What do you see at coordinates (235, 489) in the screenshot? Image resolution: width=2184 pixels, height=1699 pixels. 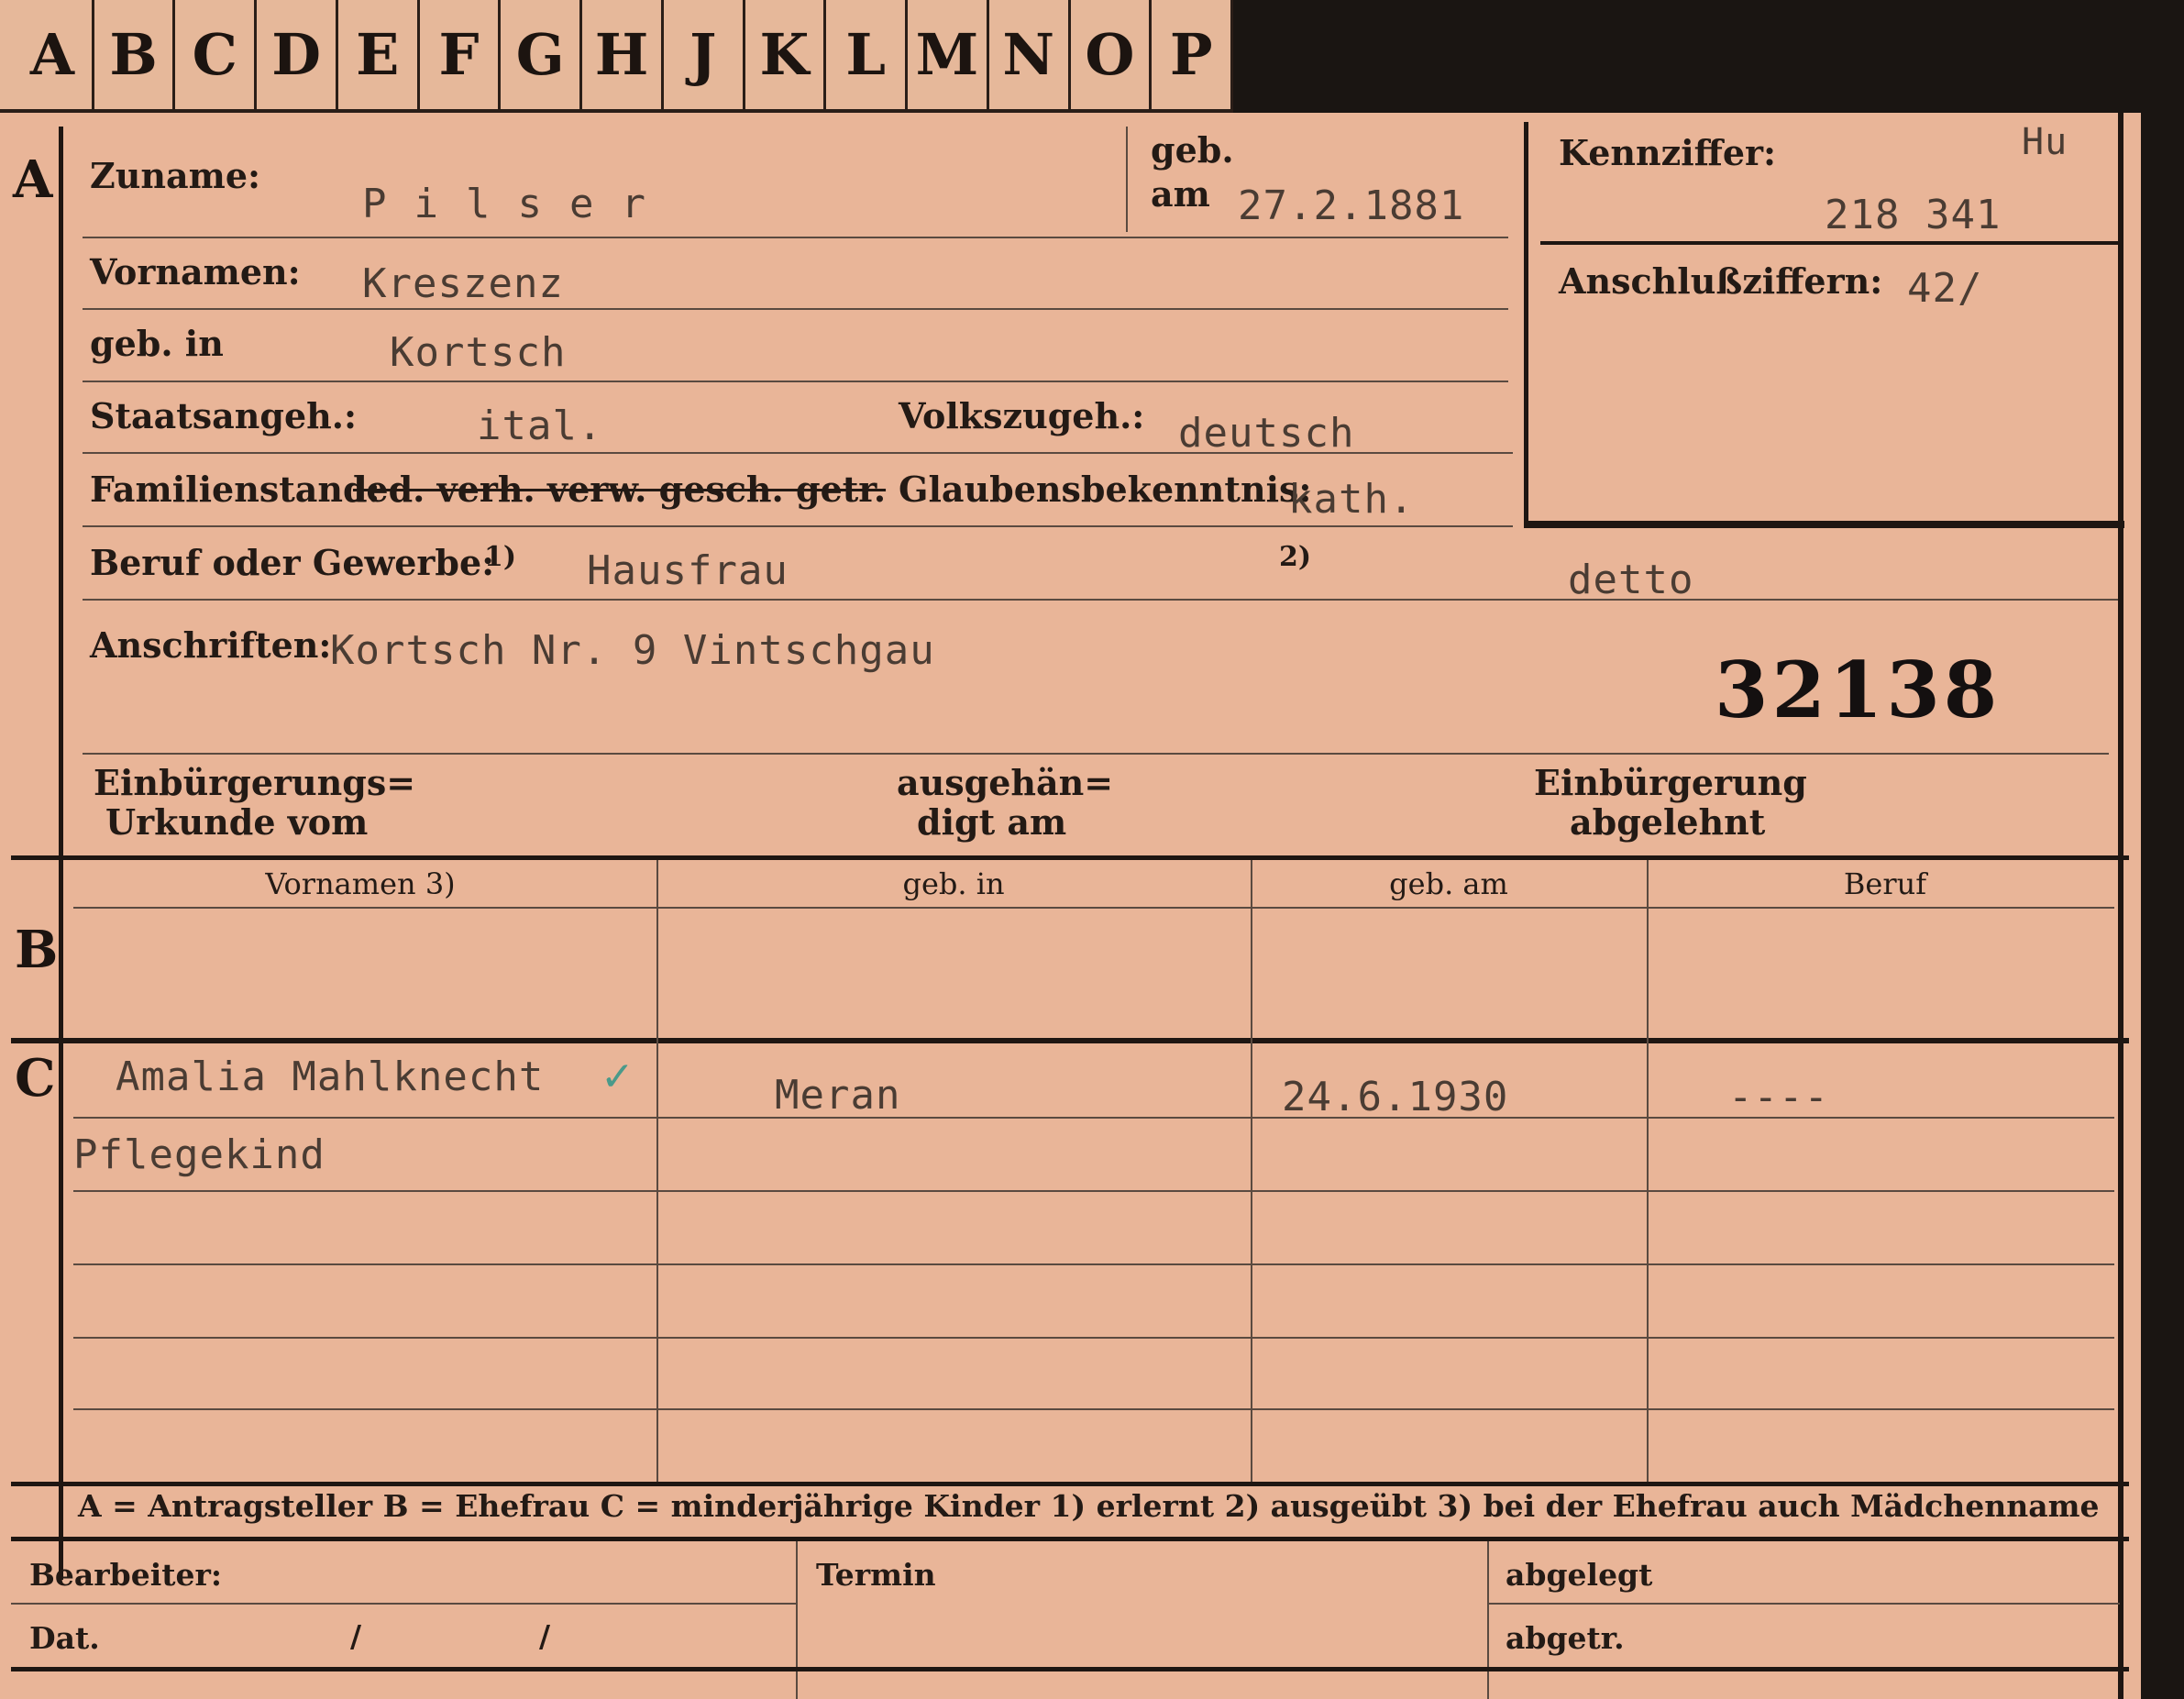 I see `marital-label: Familienstand:` at bounding box center [235, 489].